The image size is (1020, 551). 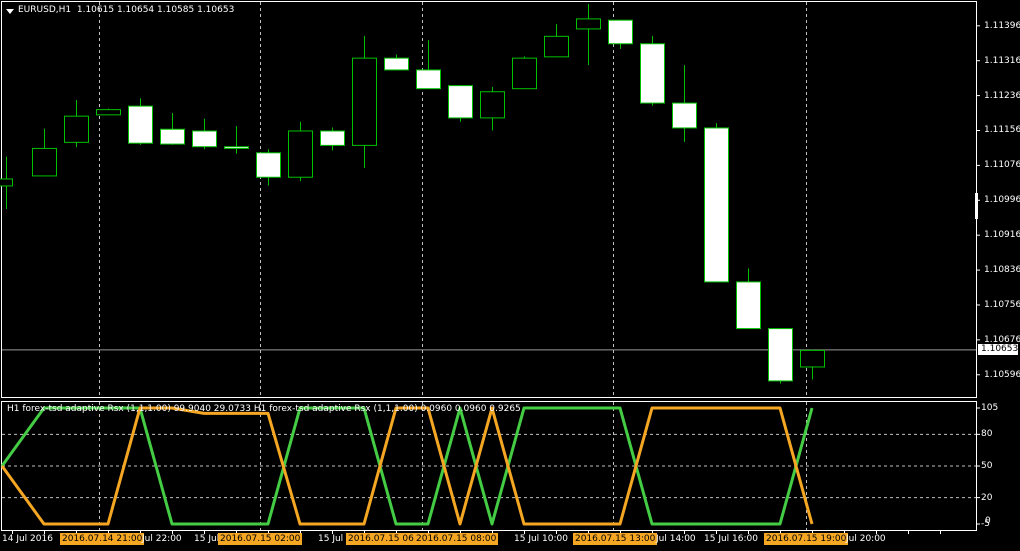 I want to click on time-axis-label: 15 Jul 16:00, so click(x=731, y=539).